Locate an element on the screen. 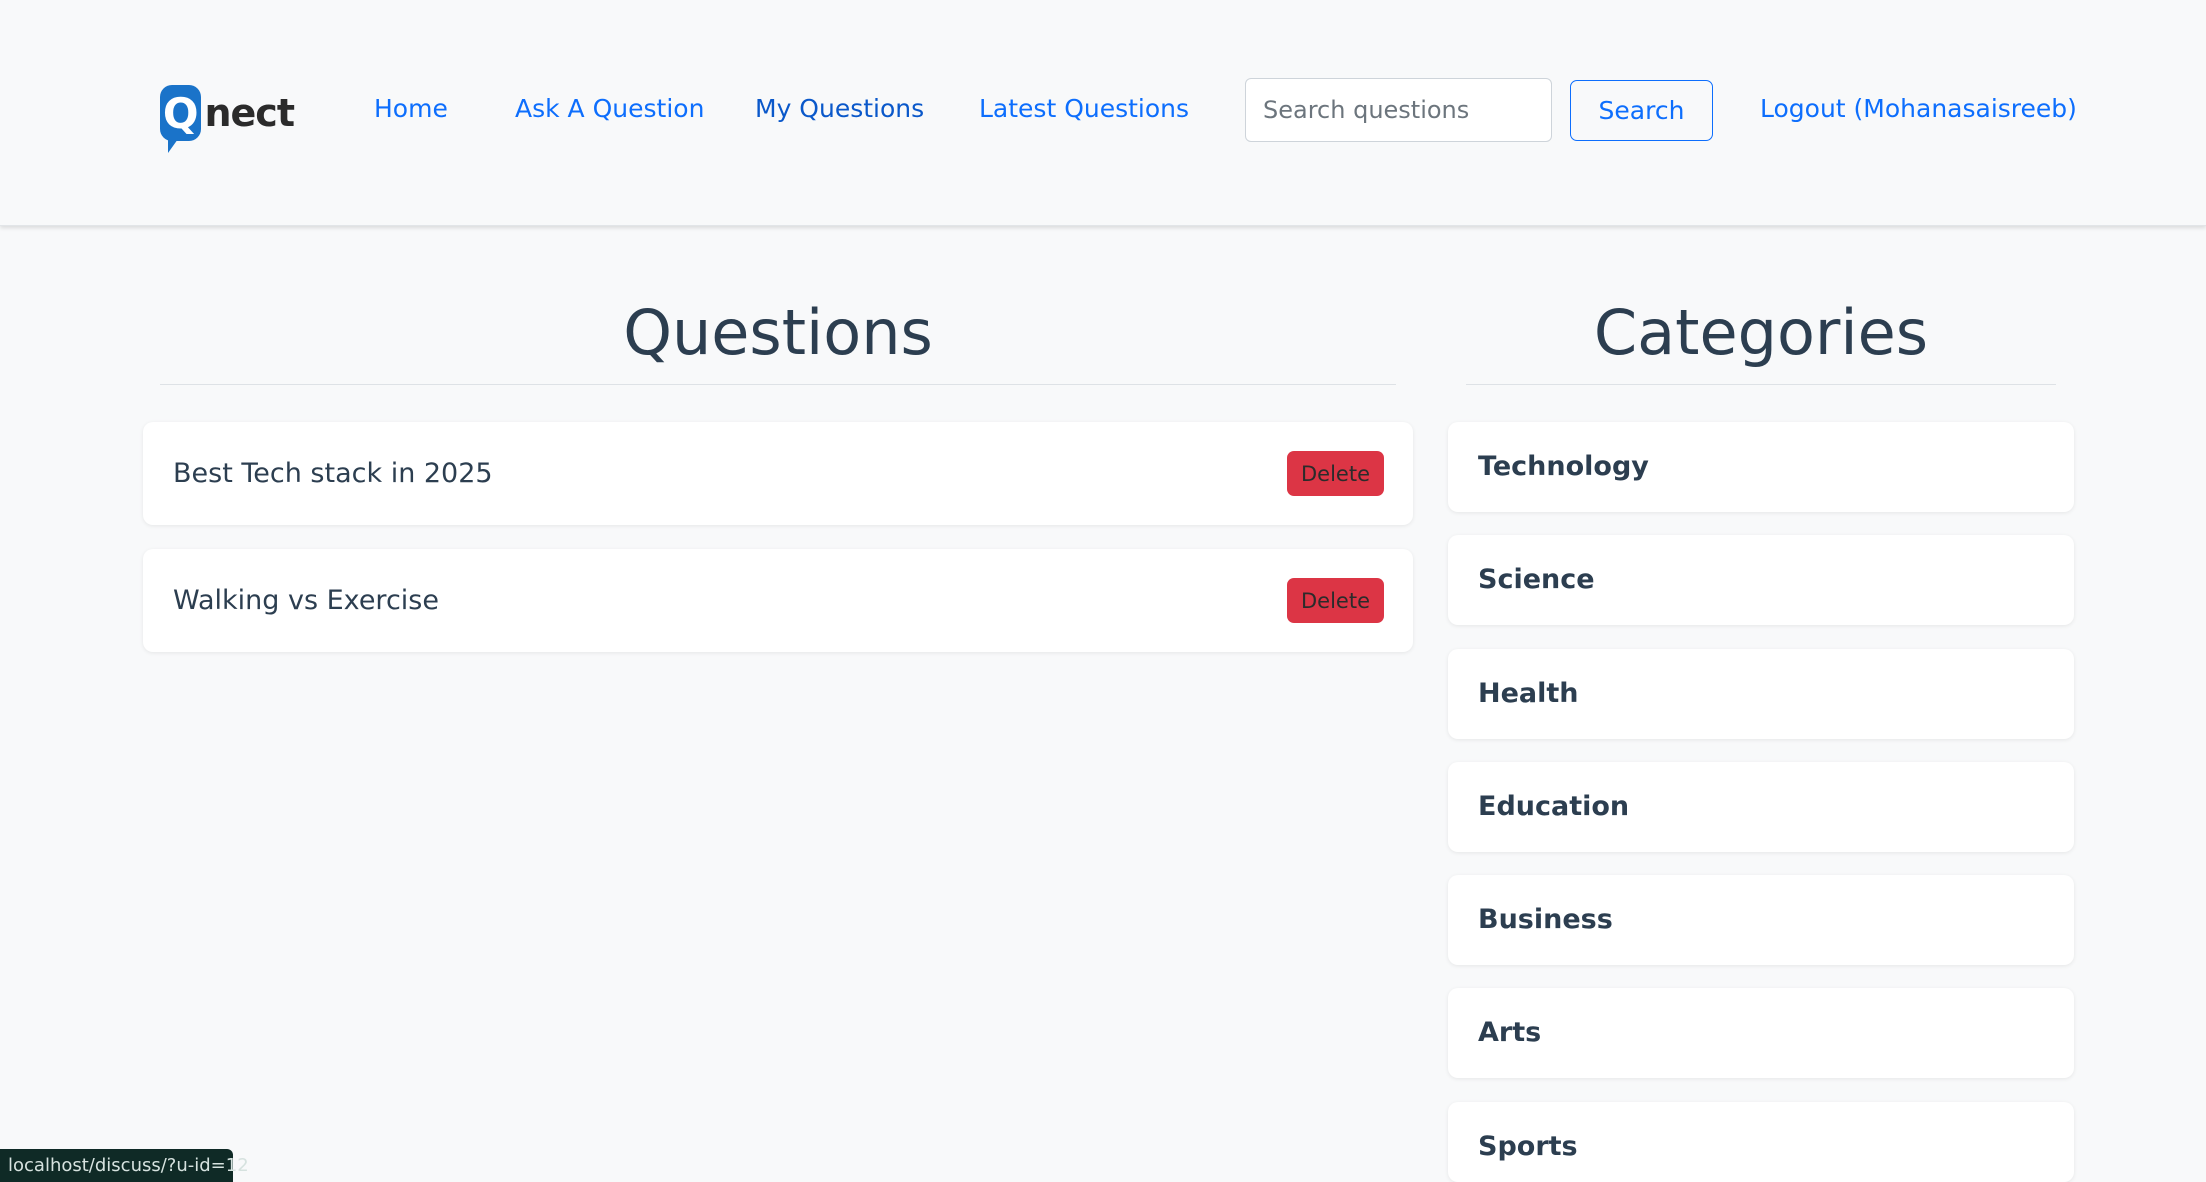 The image size is (2206, 1182). category-label: Education is located at coordinates (1554, 806).